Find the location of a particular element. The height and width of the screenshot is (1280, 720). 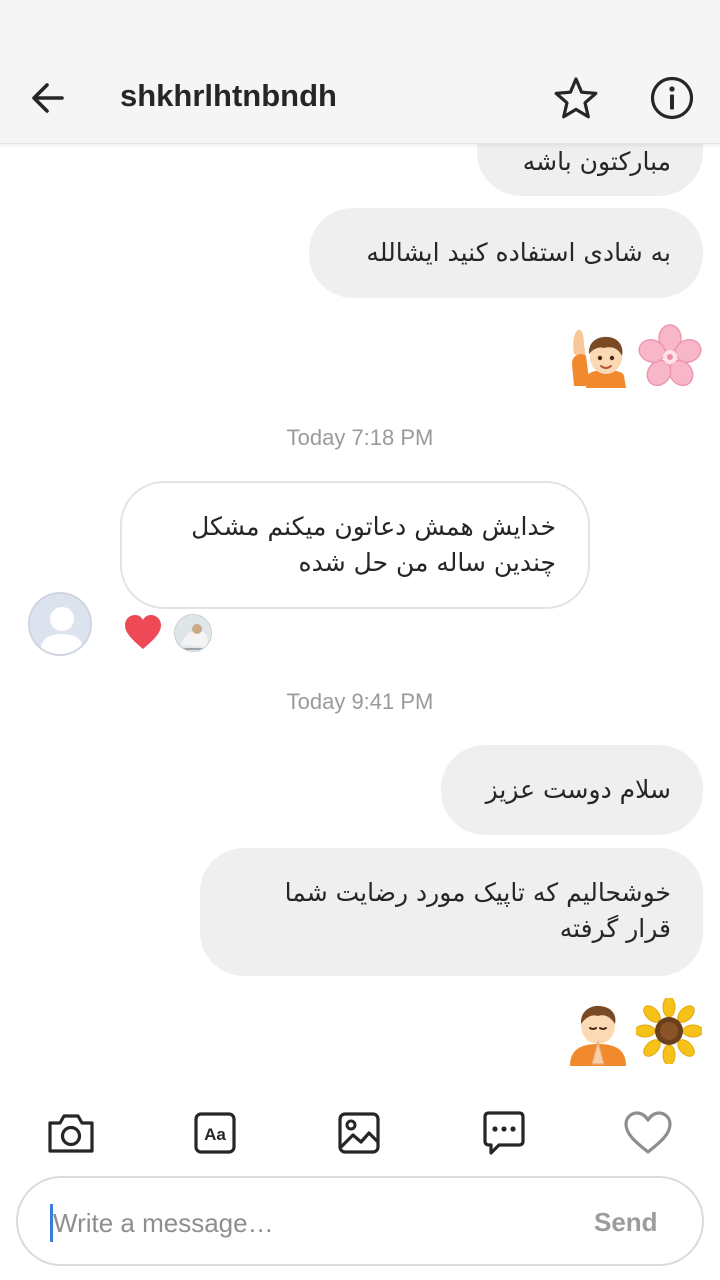

reactor-avatar is located at coordinates (193, 633).